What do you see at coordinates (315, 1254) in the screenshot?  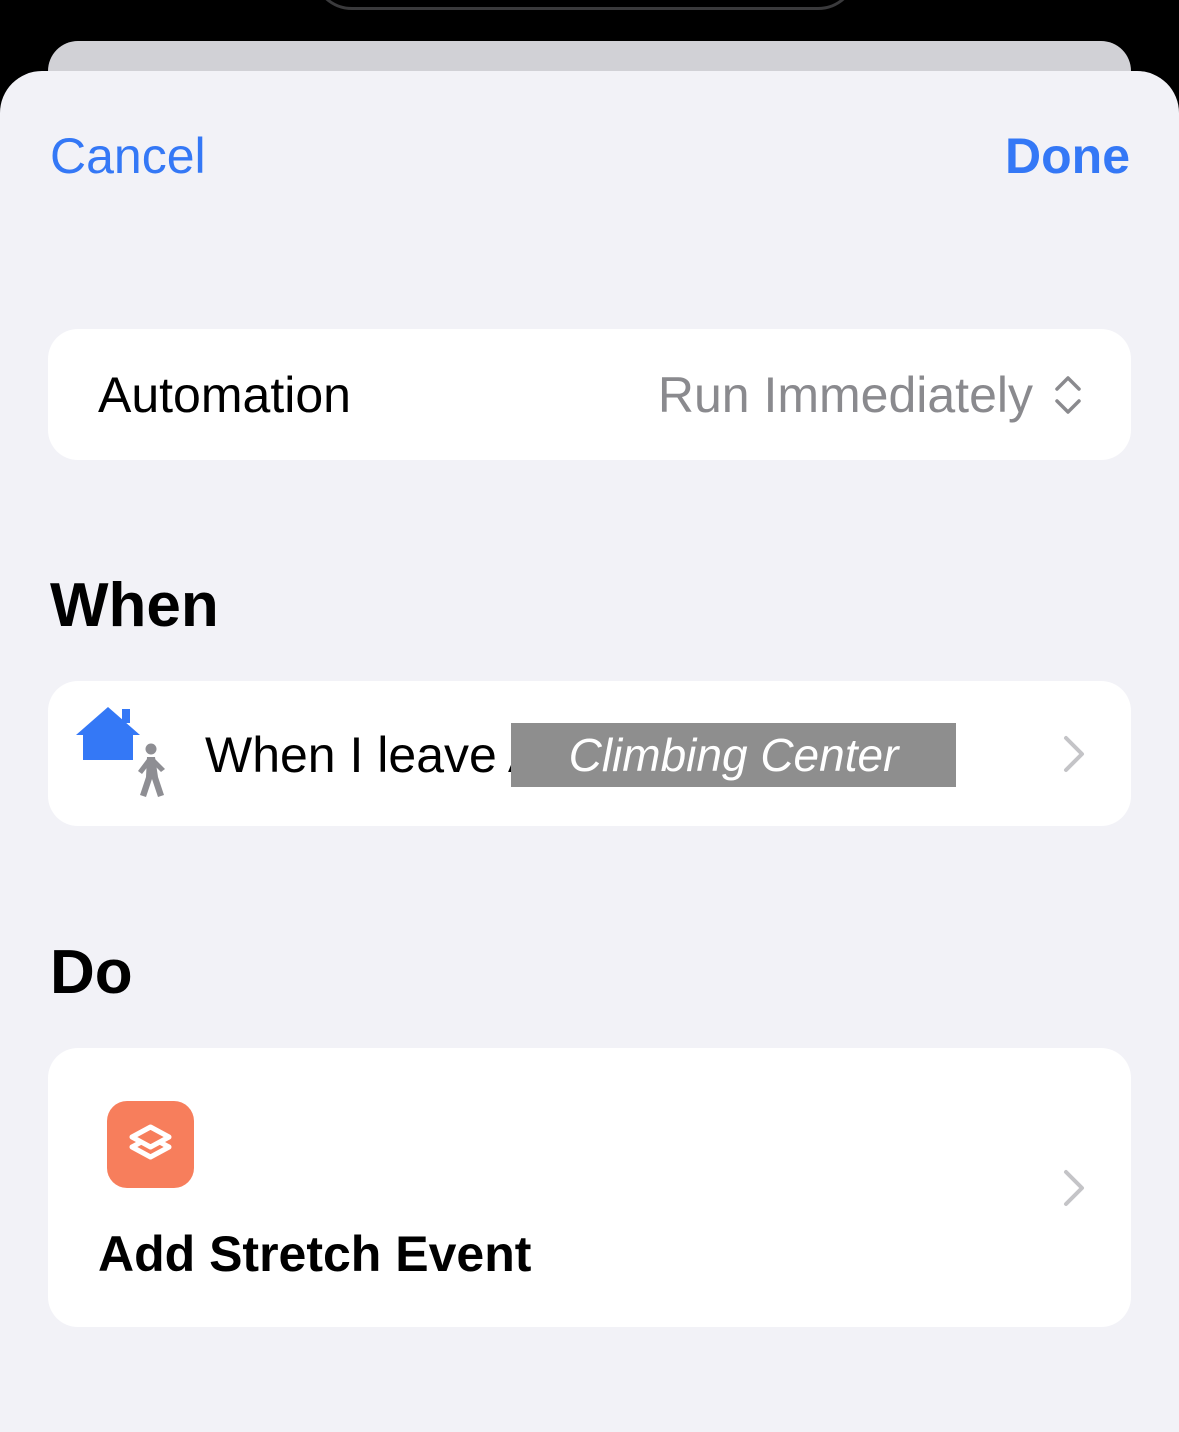 I see `action-title: Add Stretch Event` at bounding box center [315, 1254].